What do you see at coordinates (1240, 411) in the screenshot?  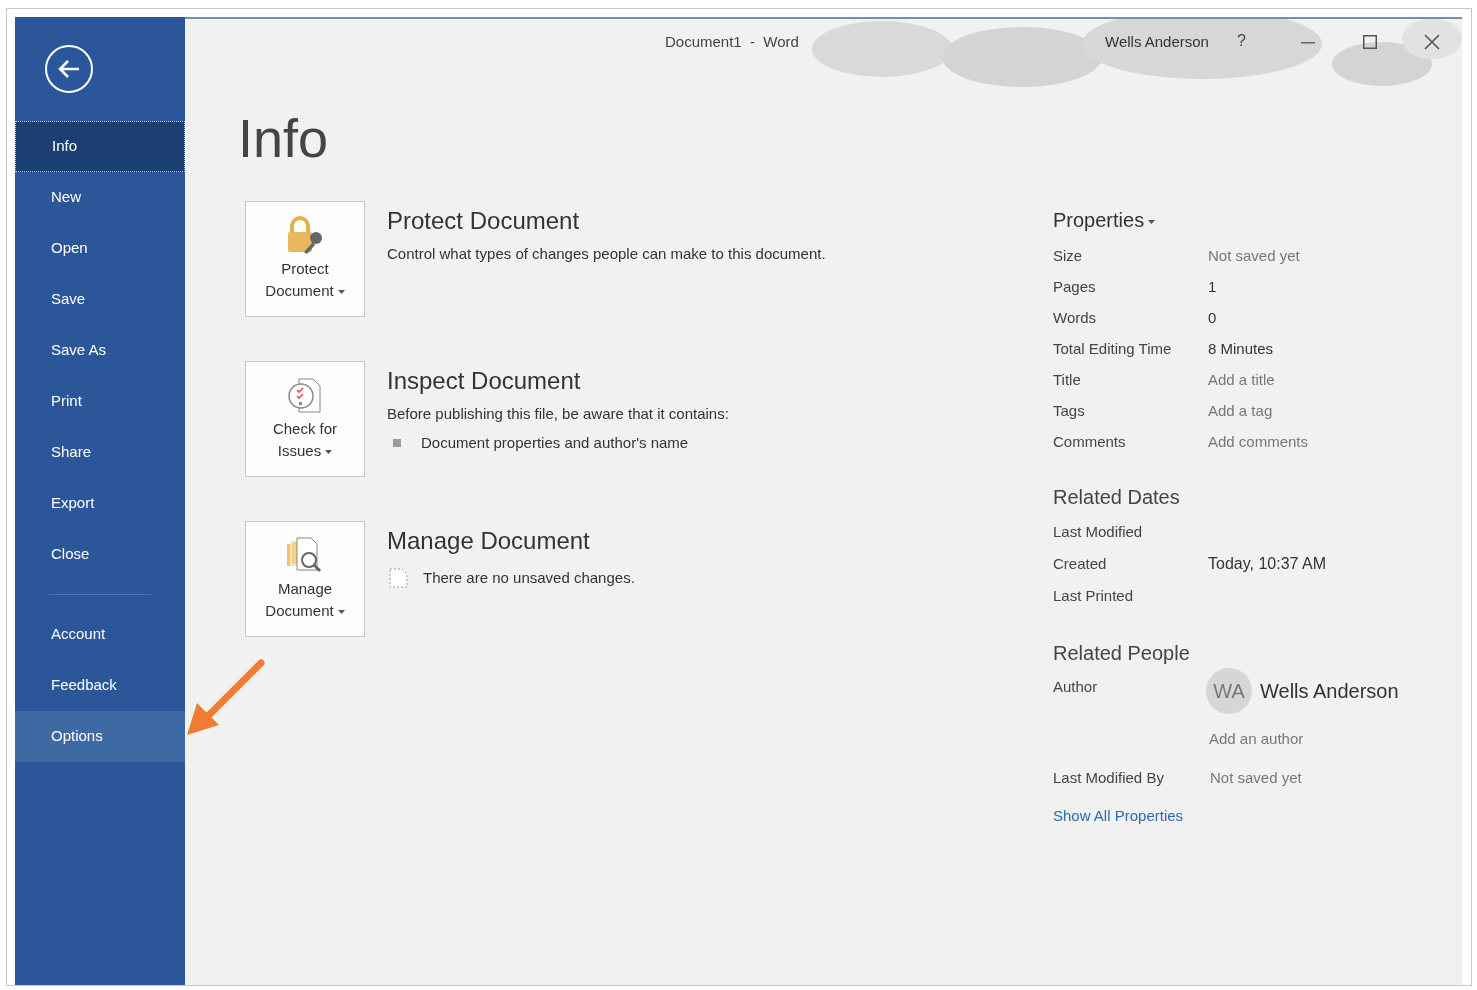 I see `property-value: Add a tag` at bounding box center [1240, 411].